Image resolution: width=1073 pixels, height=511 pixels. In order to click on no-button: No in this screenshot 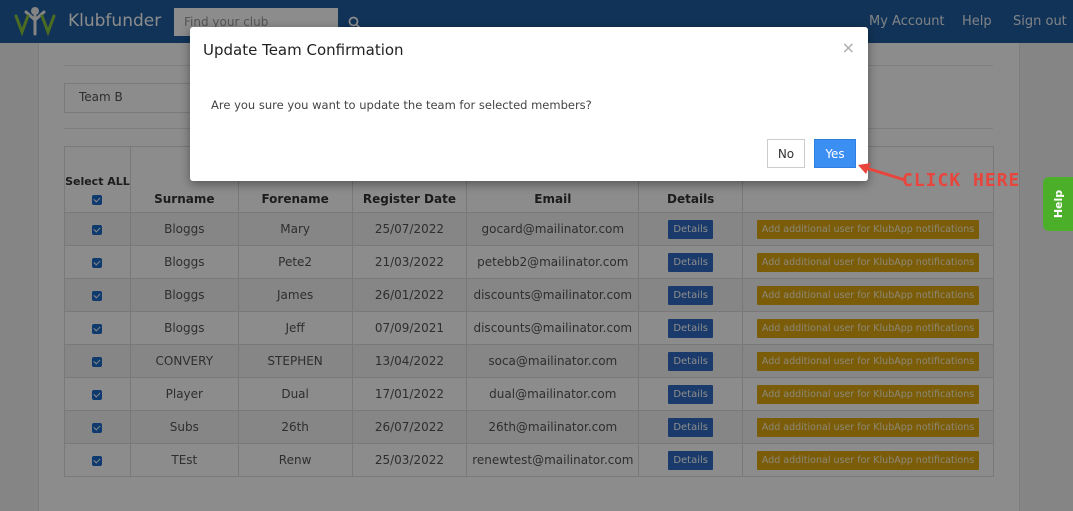, I will do `click(786, 153)`.